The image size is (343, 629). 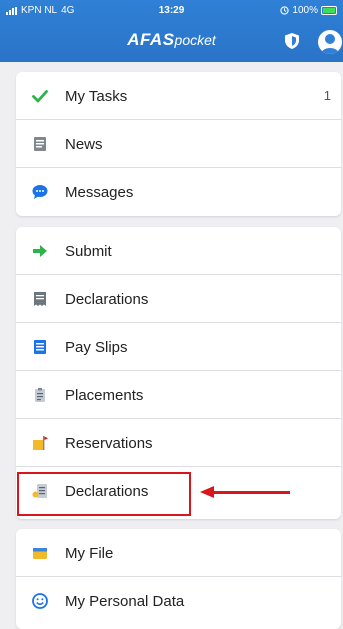 I want to click on smiley-icon, so click(x=40, y=601).